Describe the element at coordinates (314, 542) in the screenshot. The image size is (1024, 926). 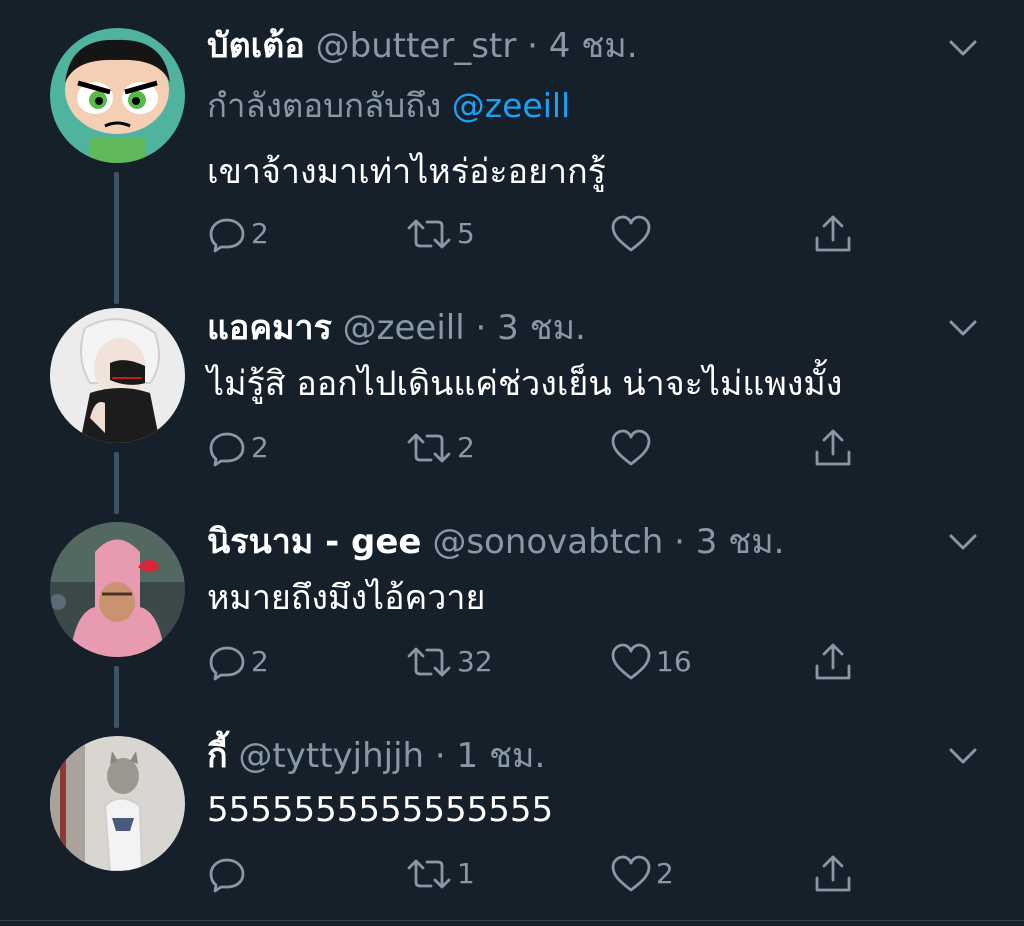
I see `display-name: นิรนาม - gee` at that location.